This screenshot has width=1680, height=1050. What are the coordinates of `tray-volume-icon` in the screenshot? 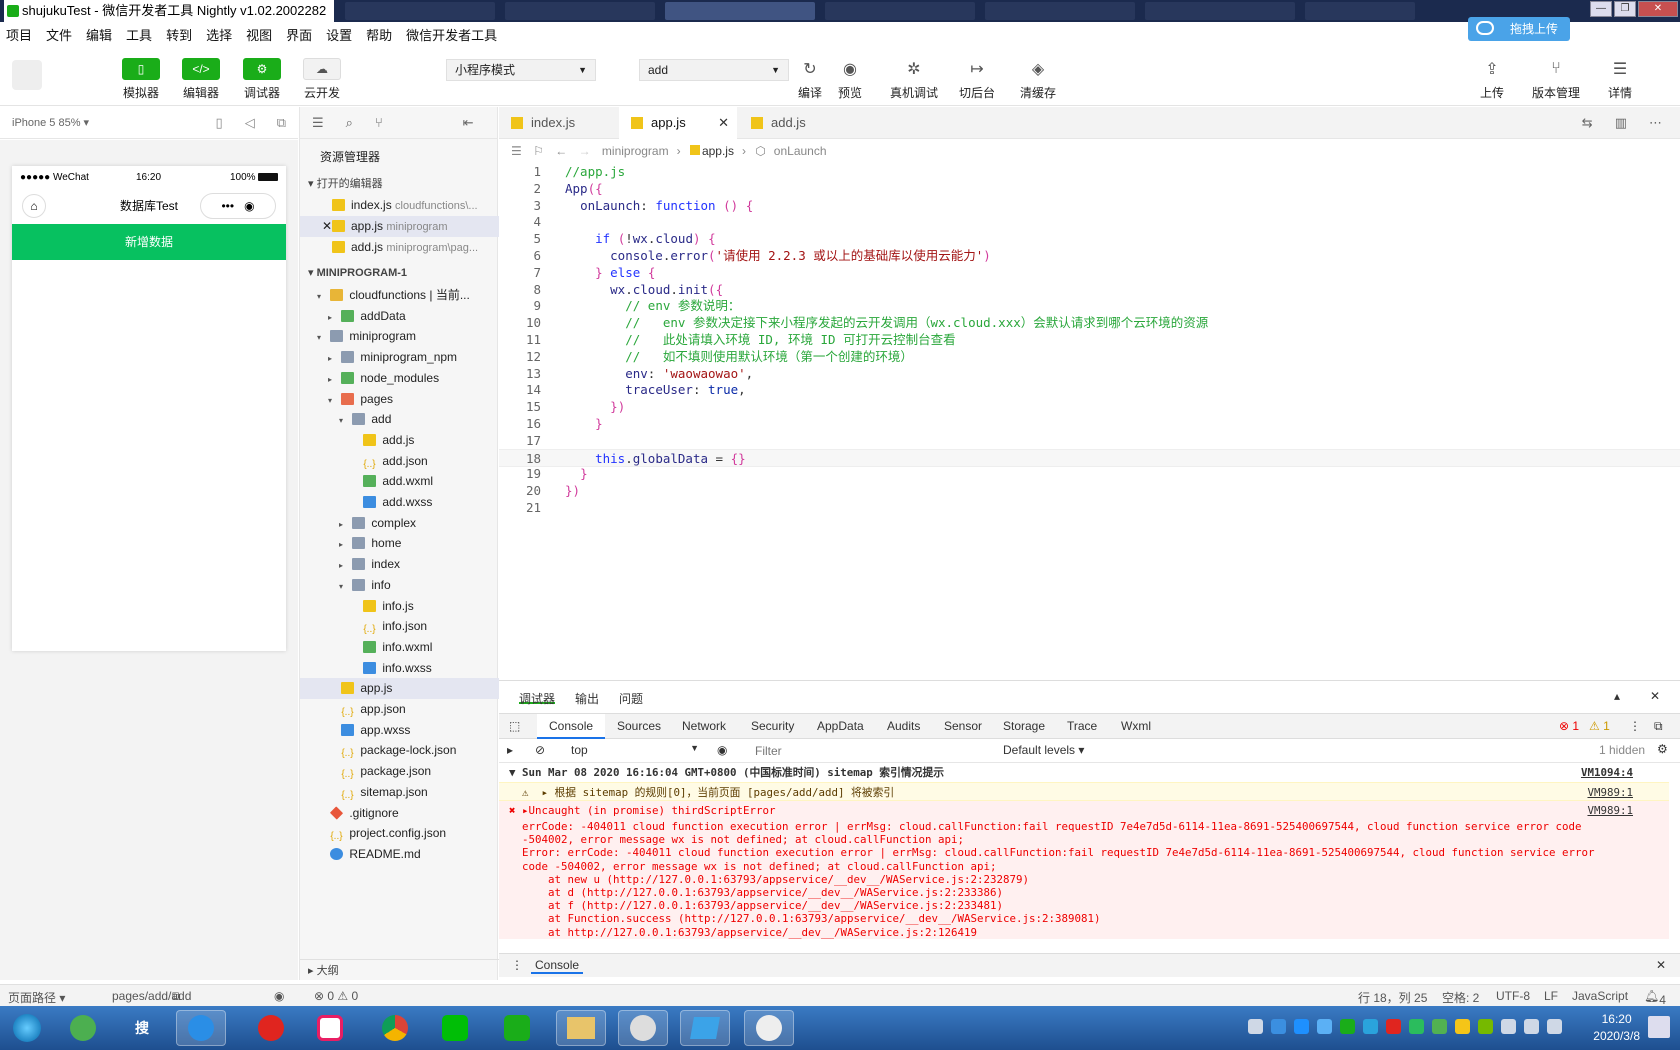 It's located at (1554, 1026).